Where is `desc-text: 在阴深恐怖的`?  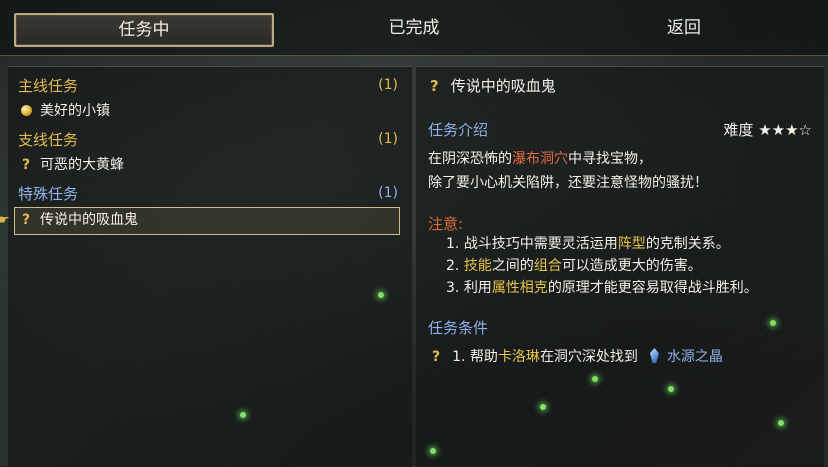
desc-text: 在阴深恐怖的 is located at coordinates (470, 159).